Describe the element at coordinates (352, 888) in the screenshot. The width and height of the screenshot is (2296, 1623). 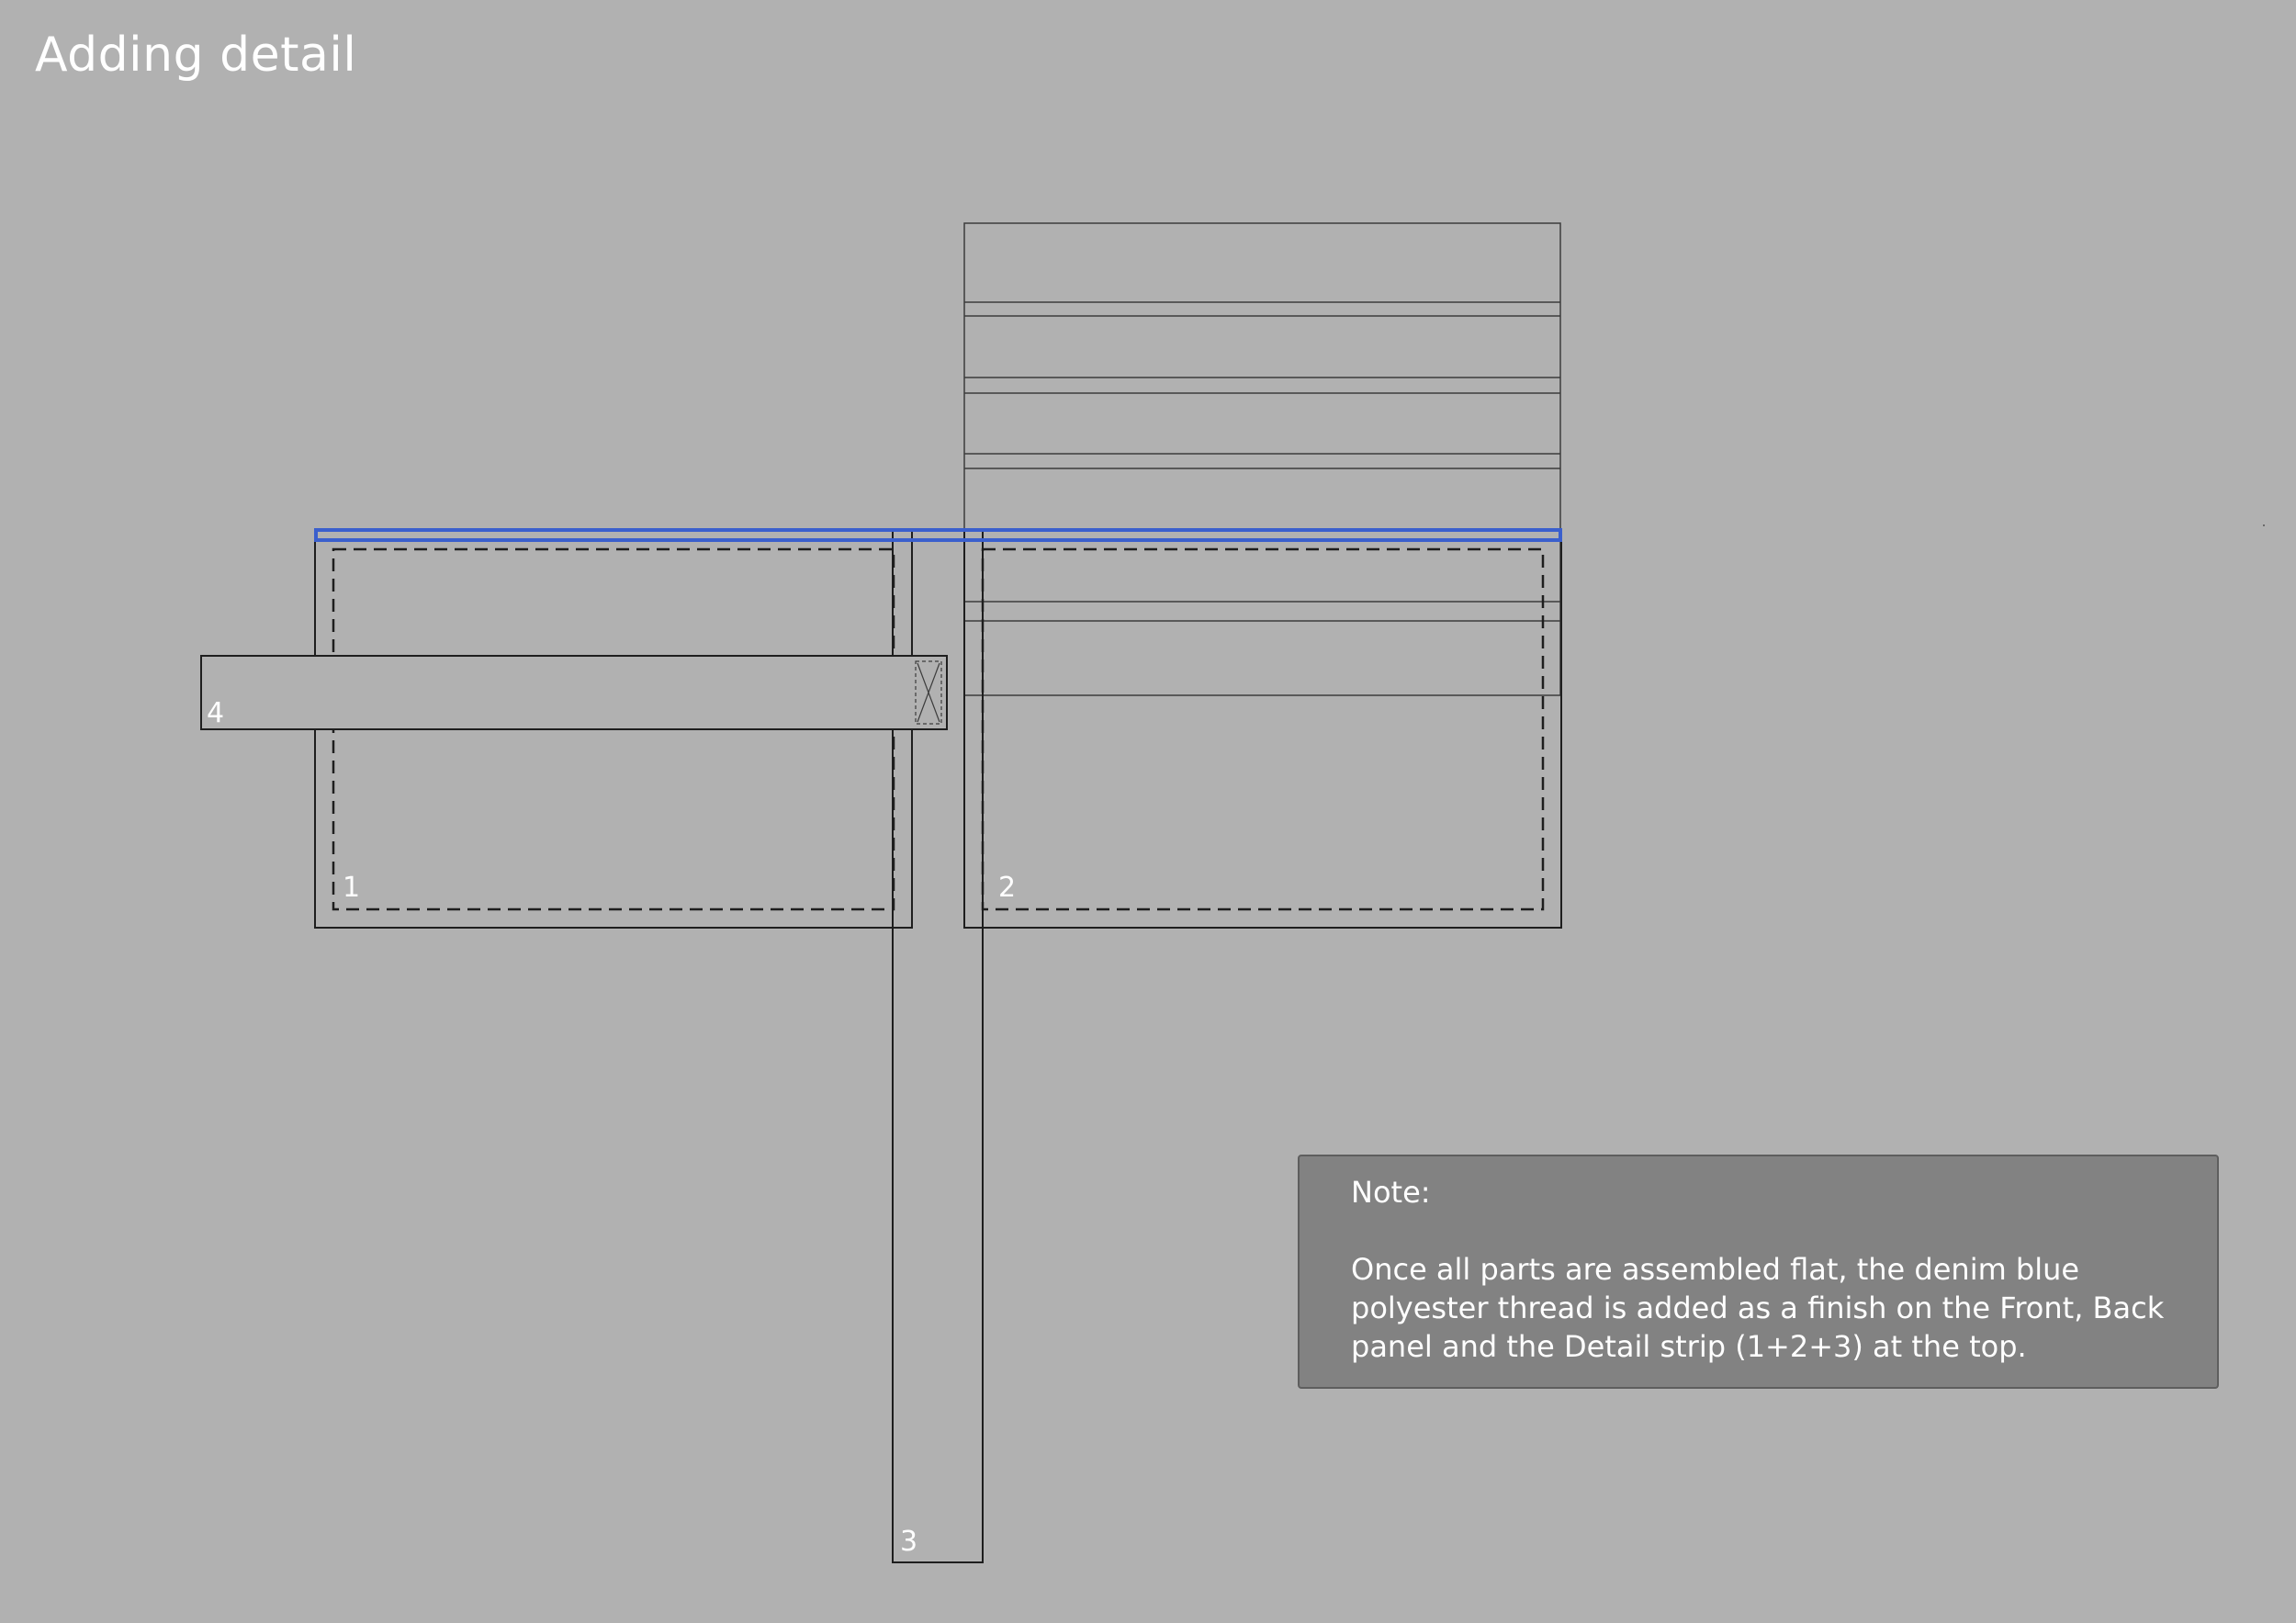
I see `label-part-1: 1` at that location.